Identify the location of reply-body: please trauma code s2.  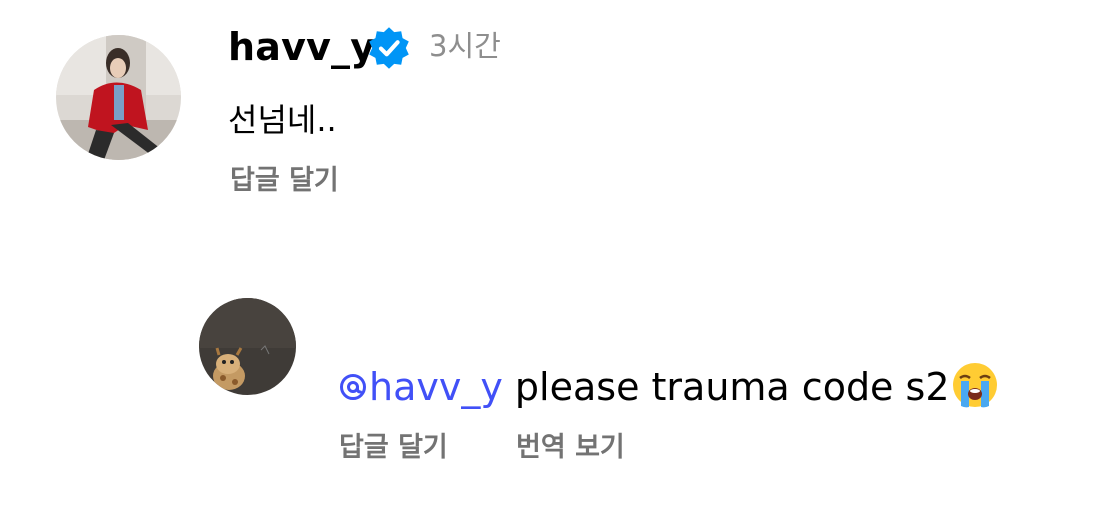
(726, 387).